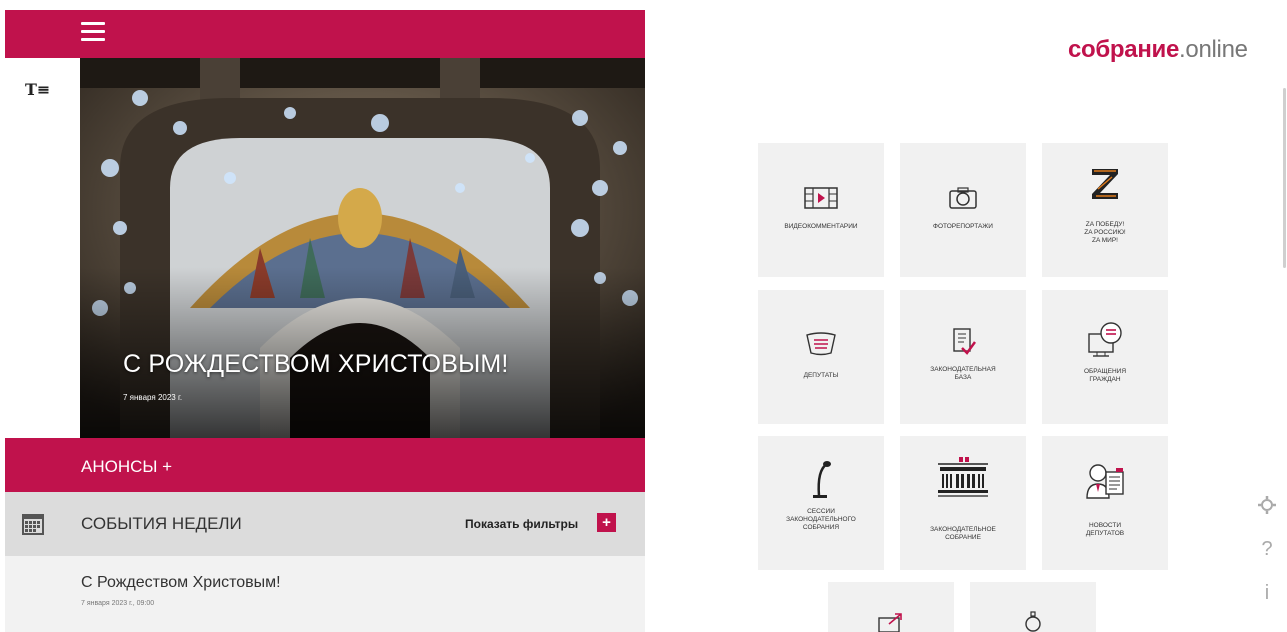 This screenshot has width=1287, height=632. I want to click on calendar-icon, so click(33, 524).